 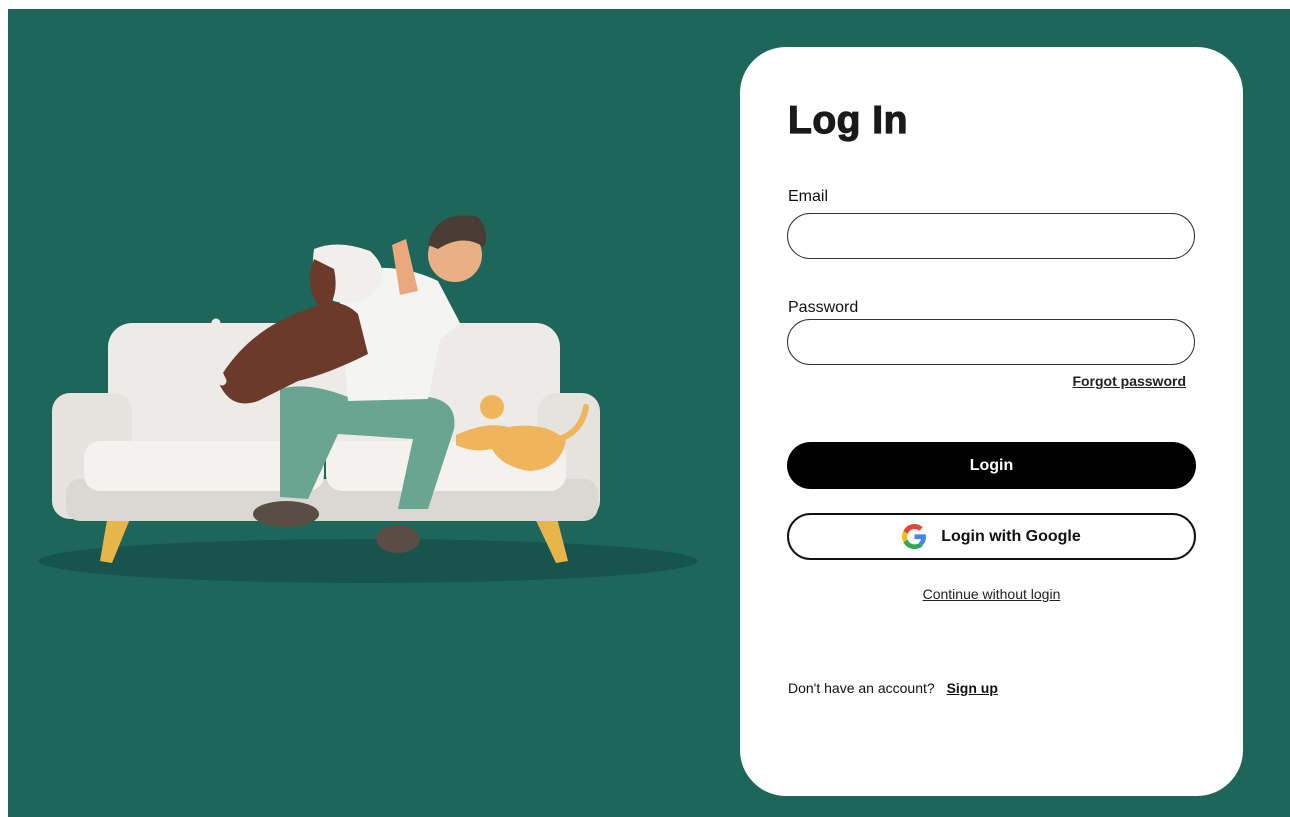 I want to click on password-label: Password, so click(x=823, y=307).